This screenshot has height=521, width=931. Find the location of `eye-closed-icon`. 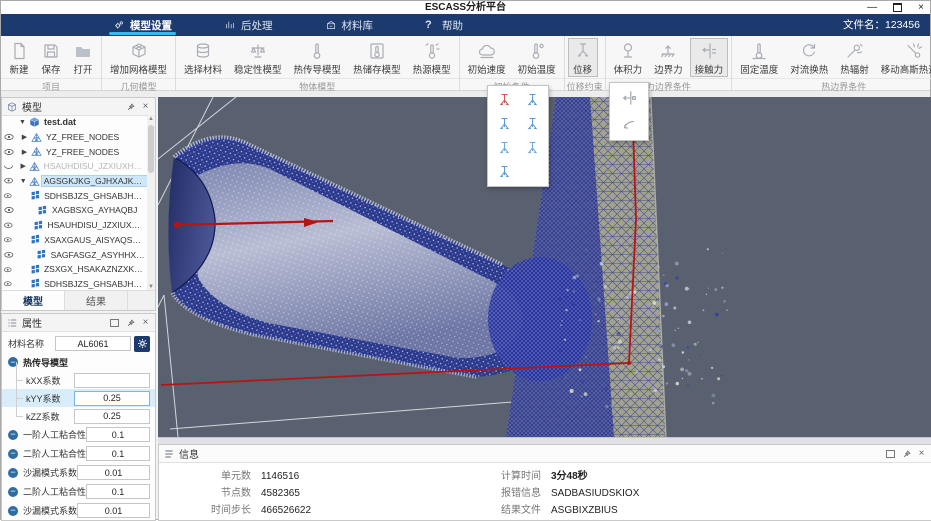

eye-closed-icon is located at coordinates (8, 166).